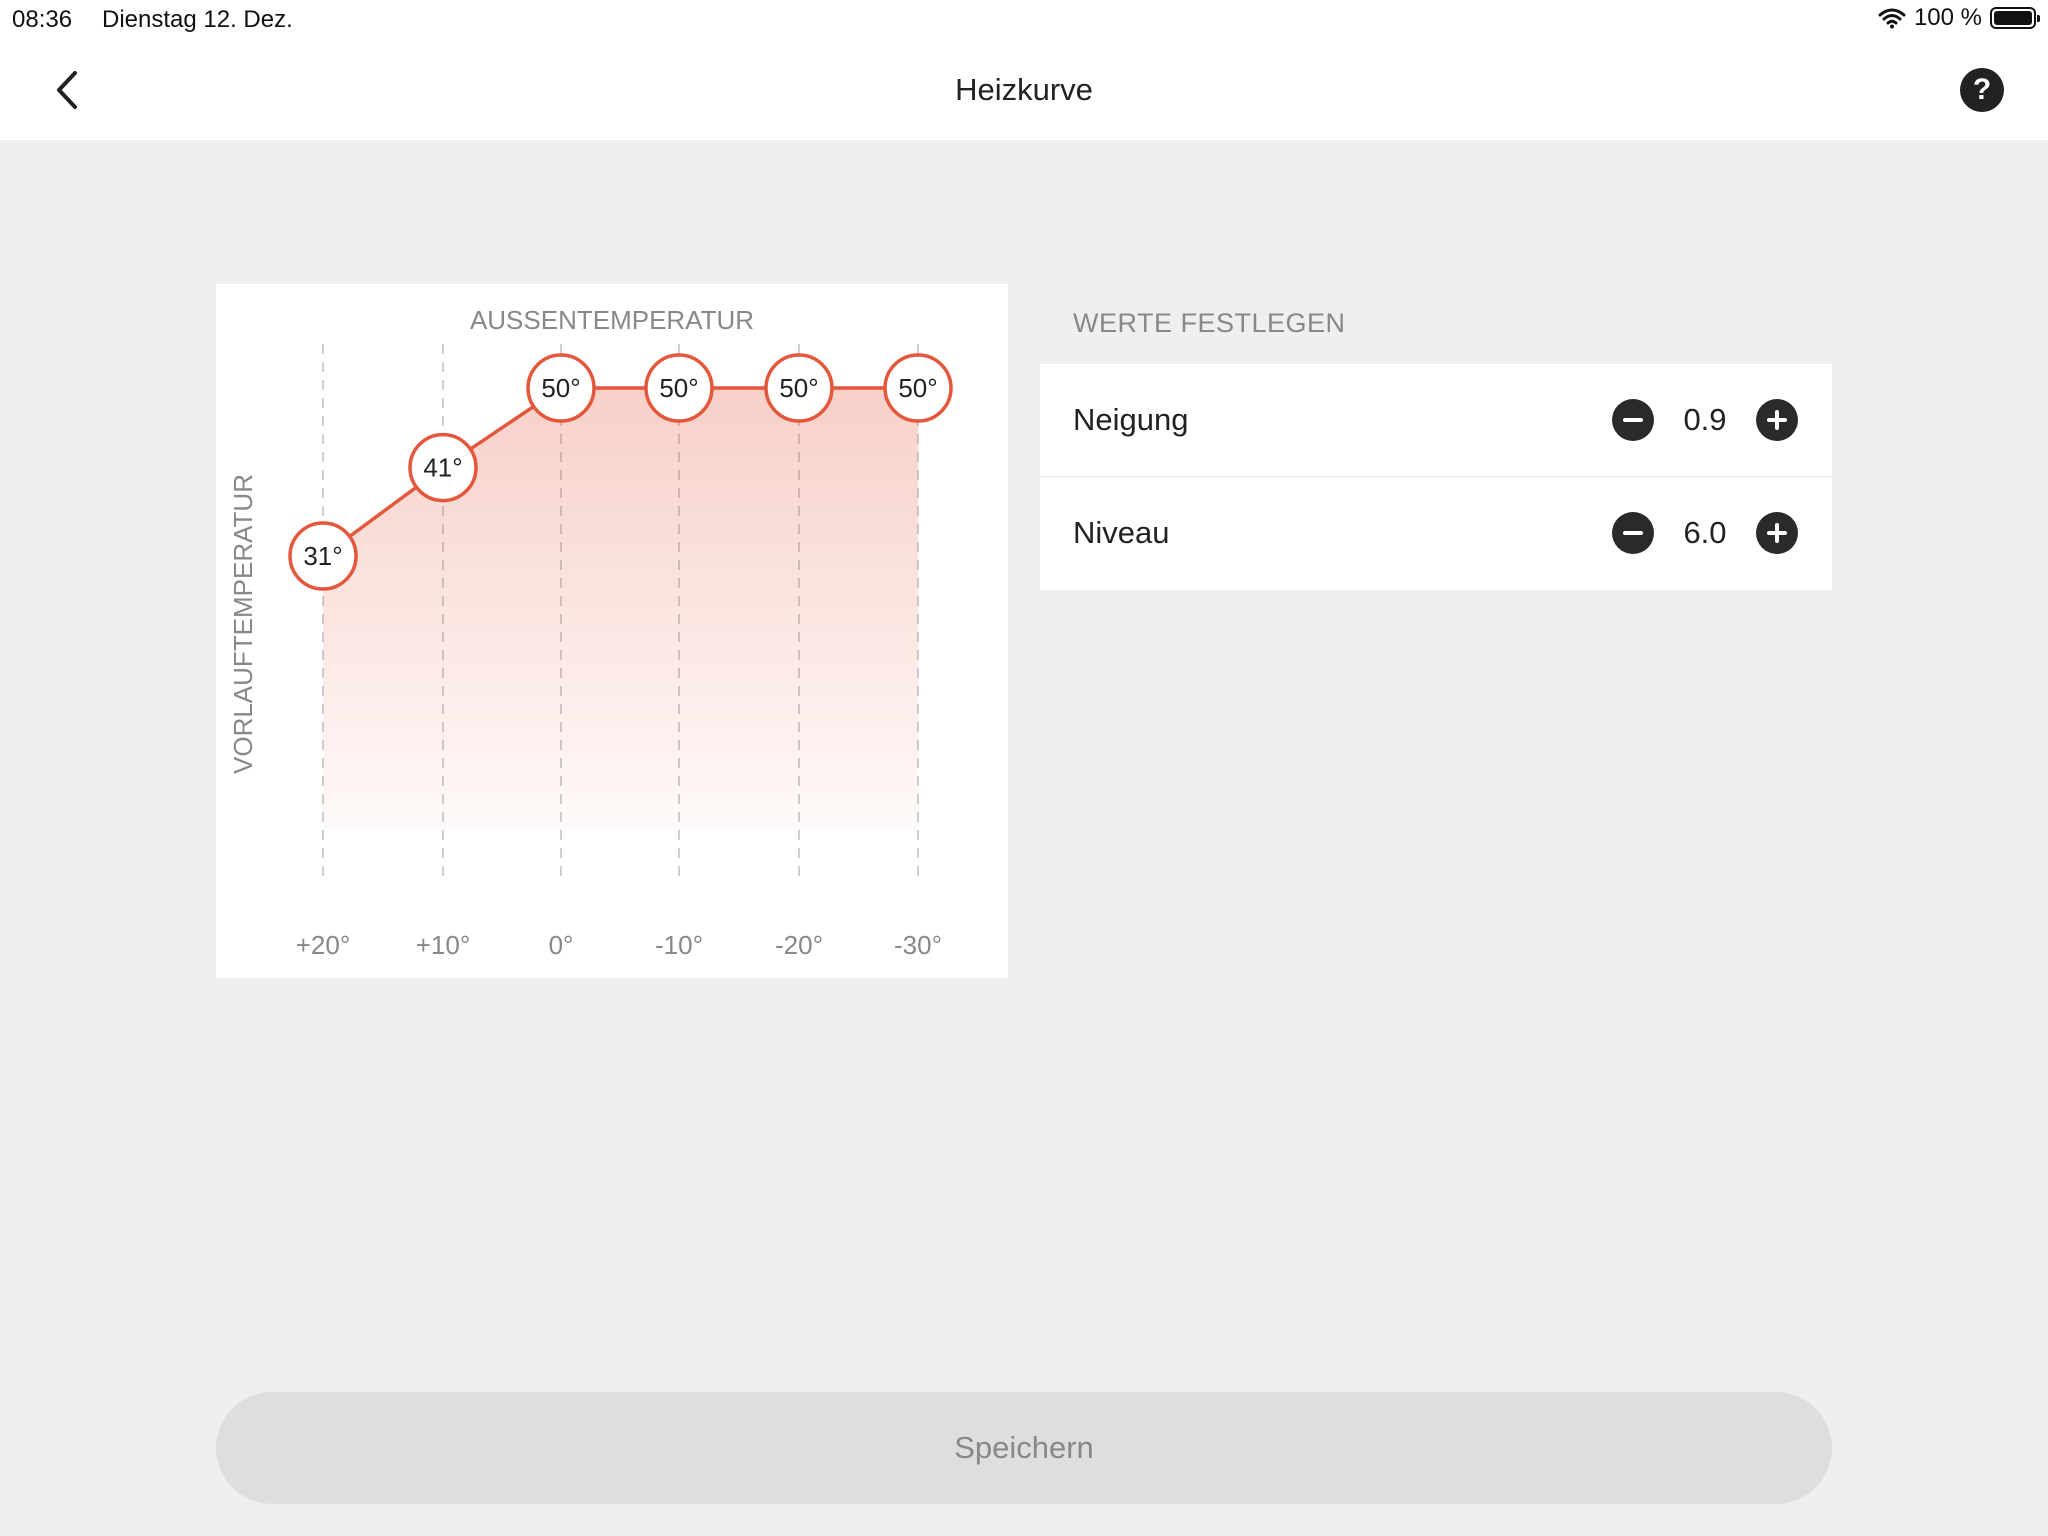 Image resolution: width=2048 pixels, height=1536 pixels. I want to click on settings-card: Neigung 0.9 Niveau 6.0, so click(1436, 477).